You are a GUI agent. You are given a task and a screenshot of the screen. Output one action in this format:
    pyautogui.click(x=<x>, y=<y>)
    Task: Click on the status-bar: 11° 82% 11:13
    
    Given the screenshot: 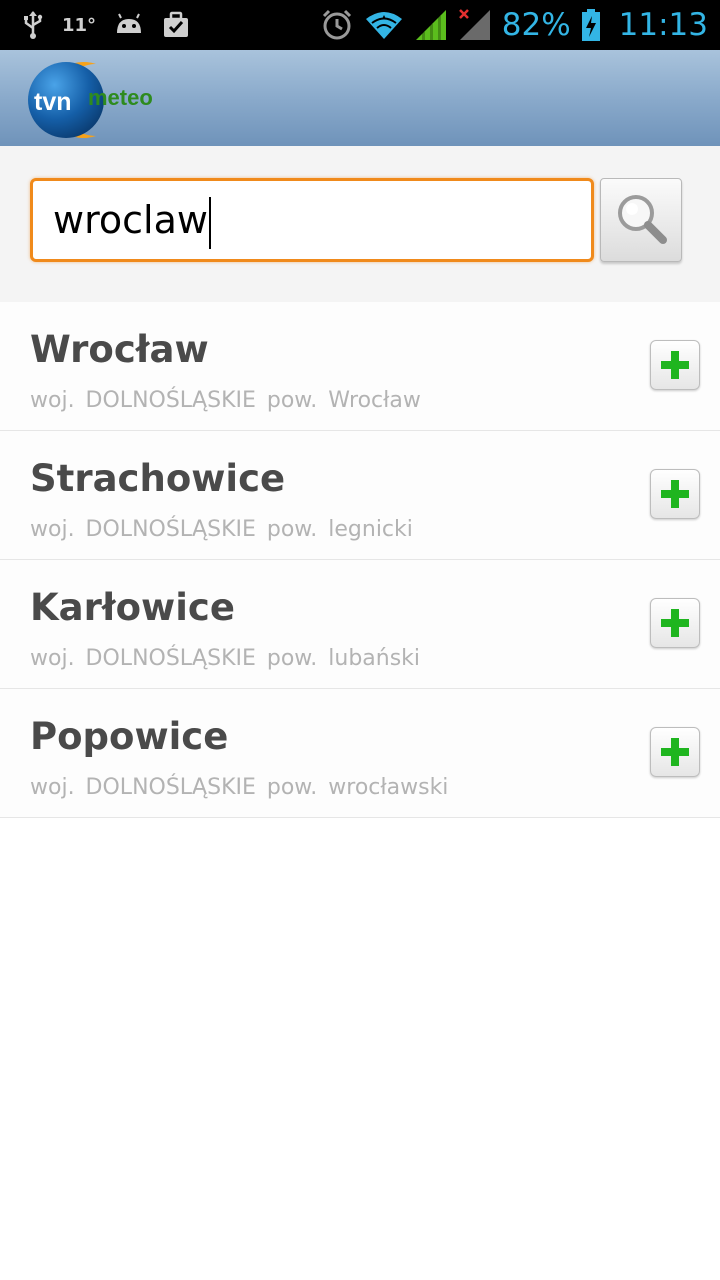 What is the action you would take?
    pyautogui.click(x=360, y=25)
    